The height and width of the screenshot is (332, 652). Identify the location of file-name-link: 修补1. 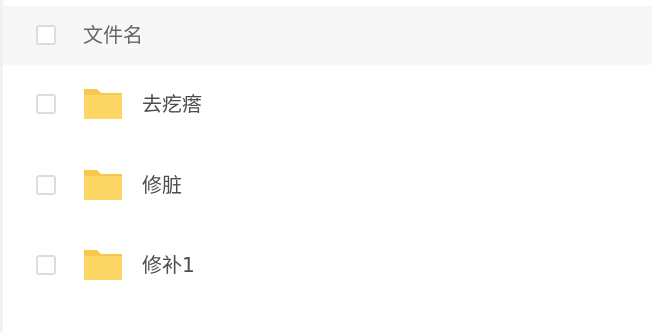
(168, 265).